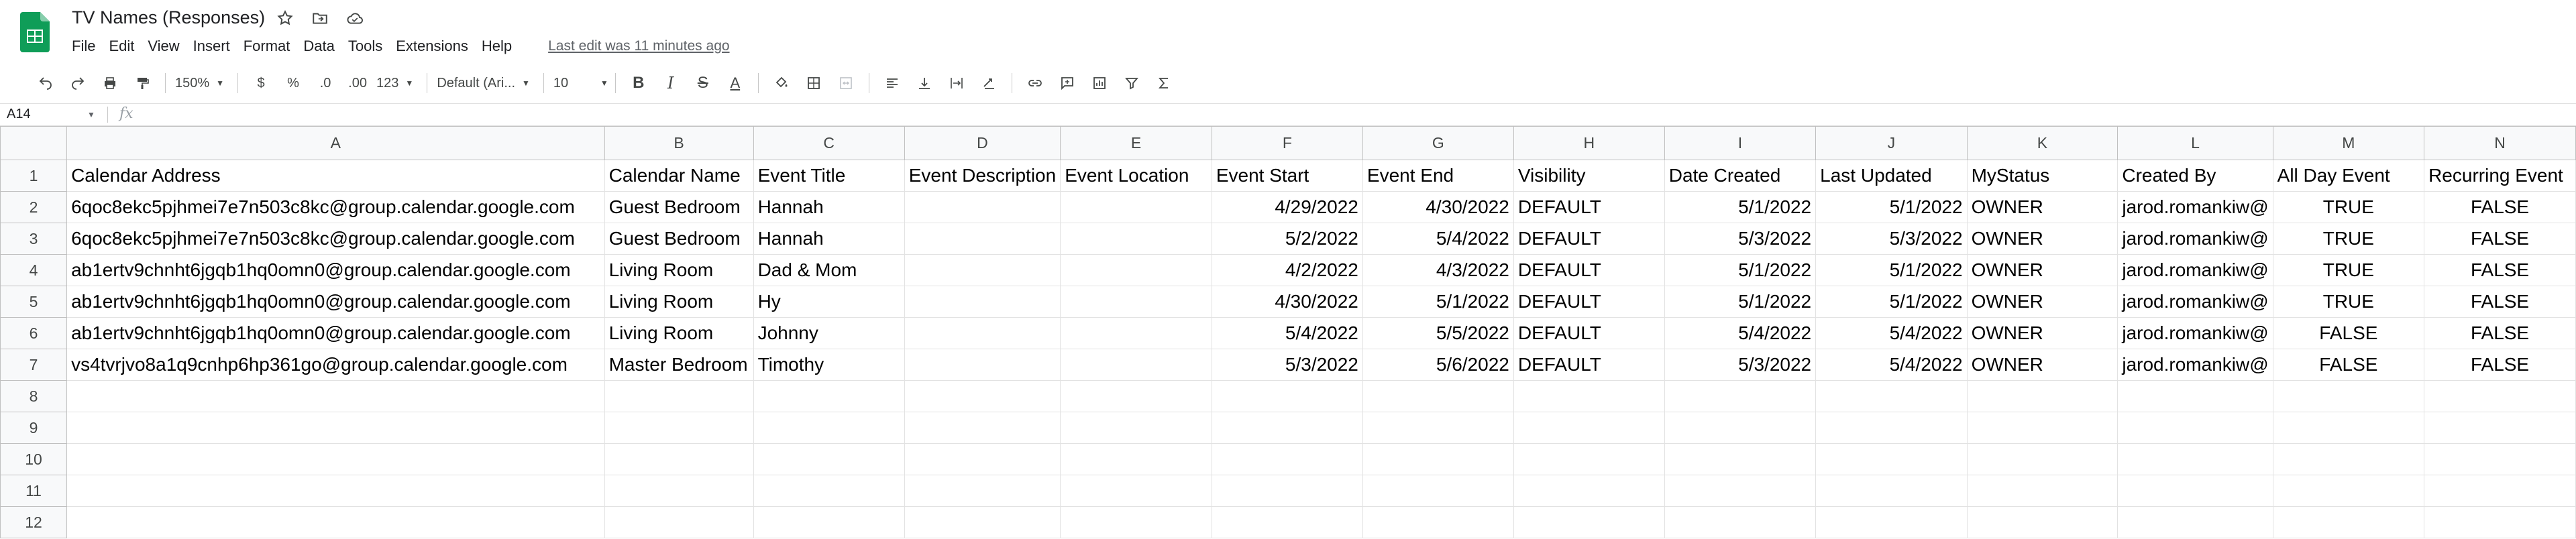 This screenshot has height=539, width=2576. Describe the element at coordinates (1740, 176) in the screenshot. I see `cell-i1: Date Created` at that location.